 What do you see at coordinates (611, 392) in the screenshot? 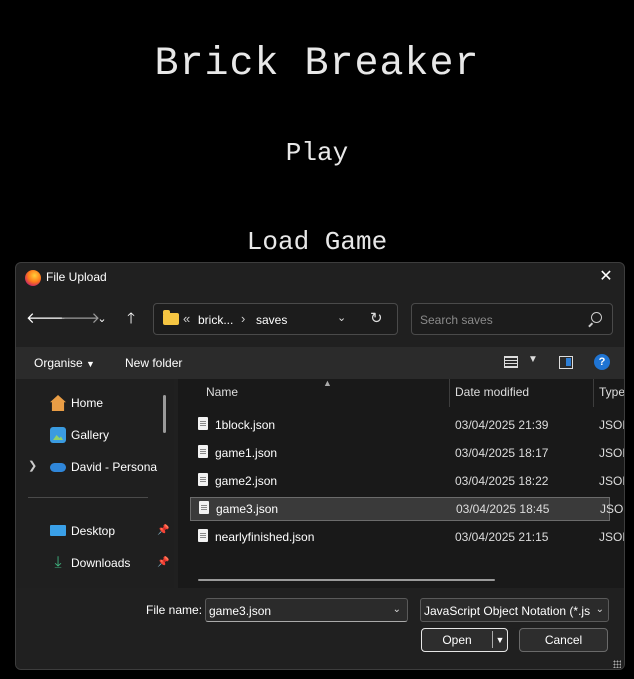
I see `column-header-type: Type` at bounding box center [611, 392].